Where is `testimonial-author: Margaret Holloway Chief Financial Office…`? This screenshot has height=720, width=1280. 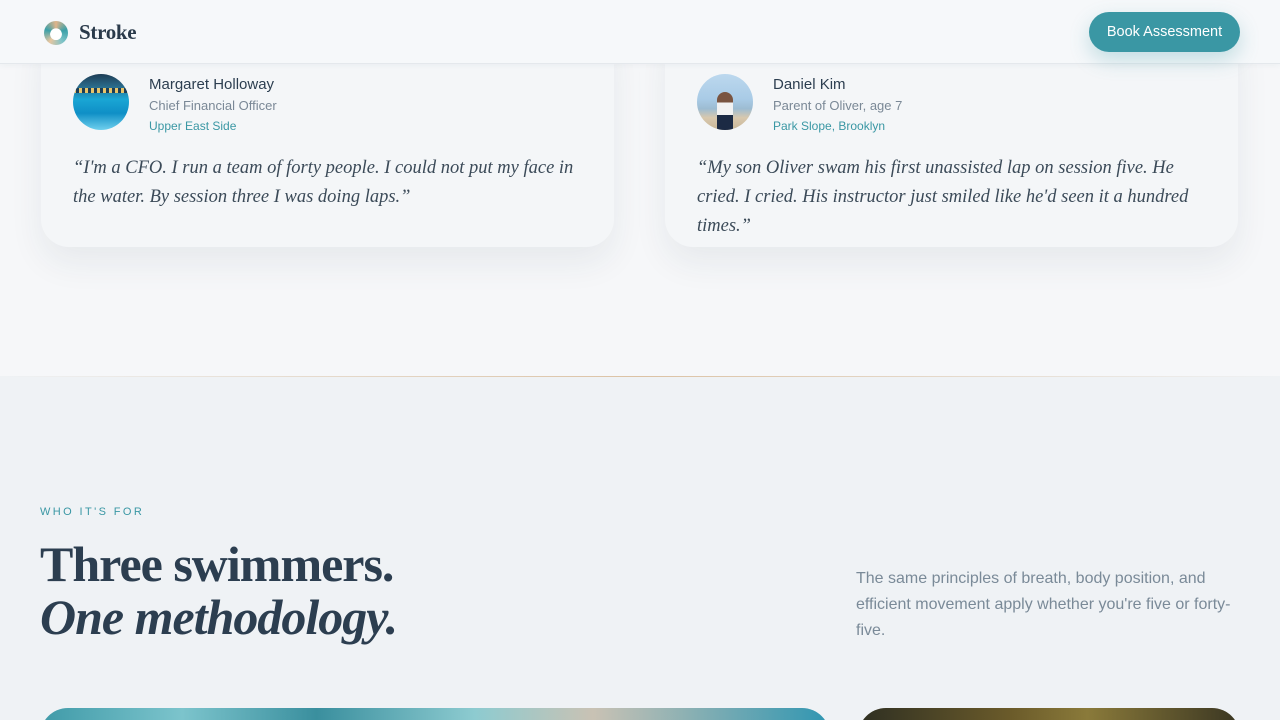
testimonial-author: Margaret Holloway Chief Financial Office… is located at coordinates (213, 105).